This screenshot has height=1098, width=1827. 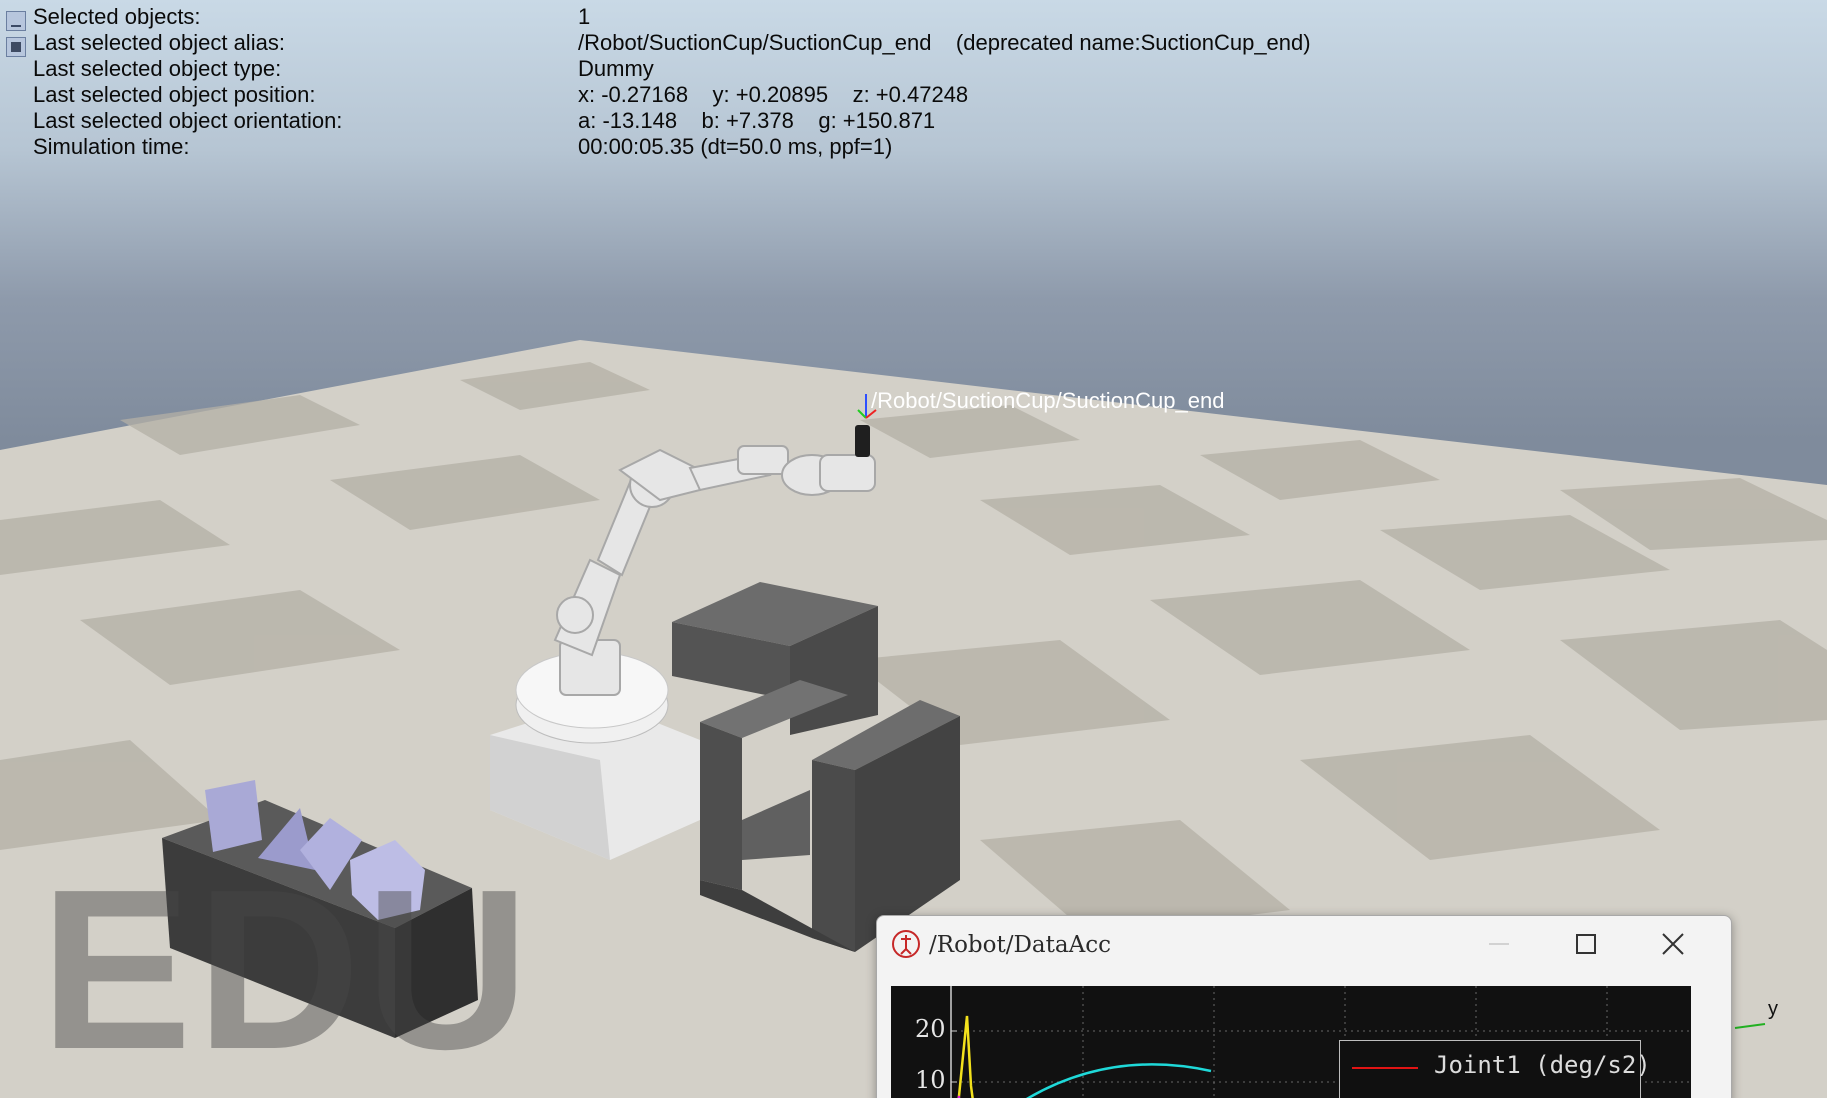 What do you see at coordinates (188, 120) in the screenshot?
I see `info-label: Last selected object orientation:` at bounding box center [188, 120].